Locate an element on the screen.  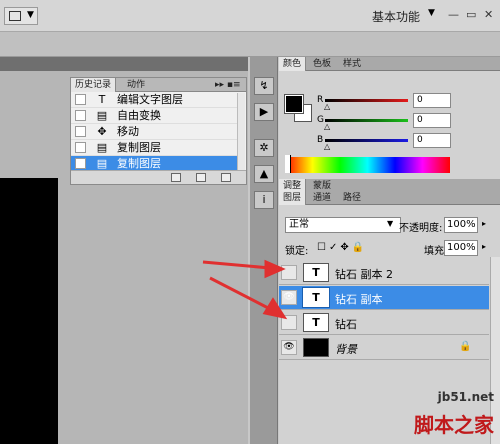
lock-options-icons: ☐✓✥🔒 is located at coordinates (342, 247).